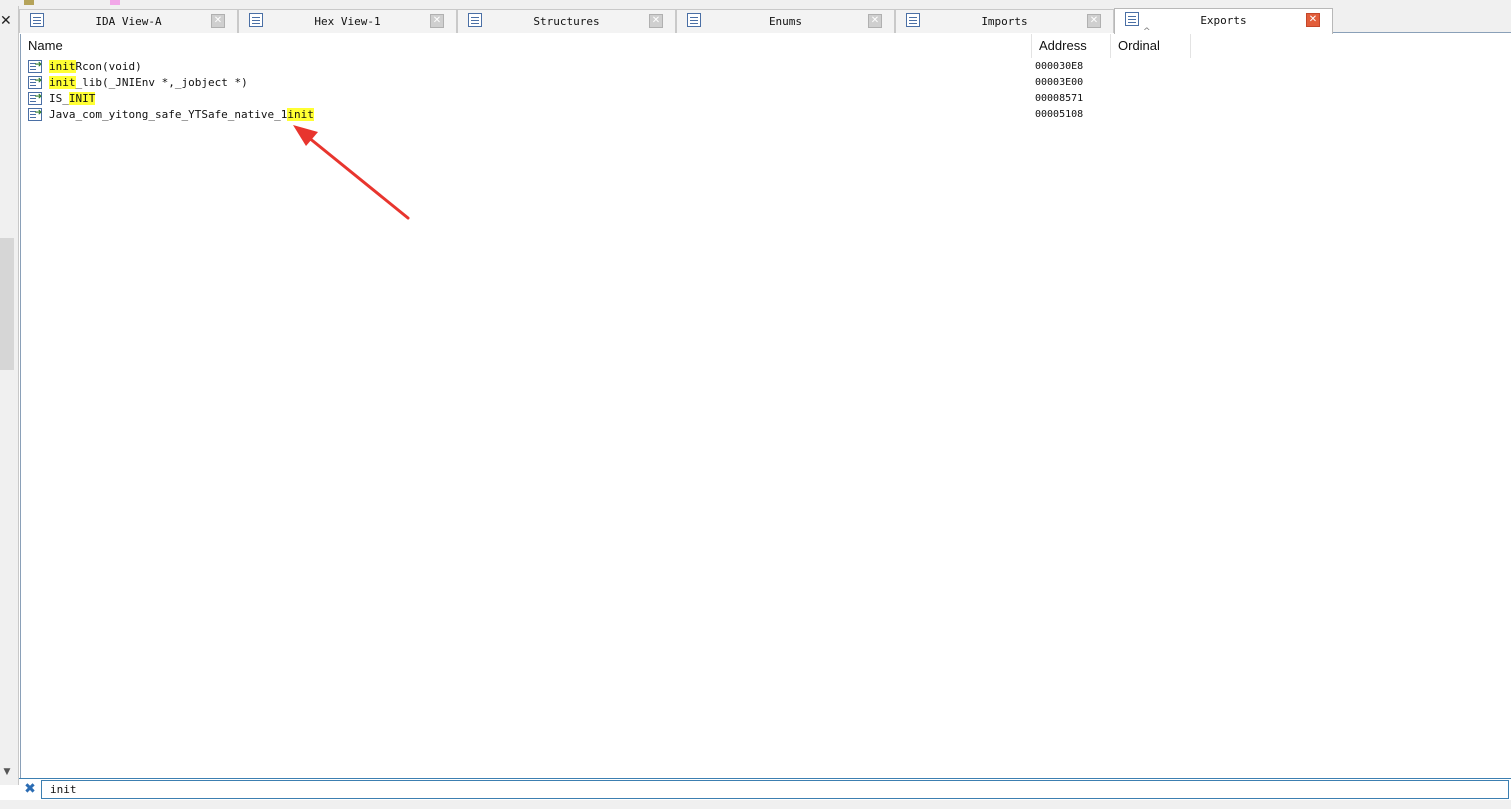 The height and width of the screenshot is (809, 1511). I want to click on annotation-arrow, so click(351, 172).